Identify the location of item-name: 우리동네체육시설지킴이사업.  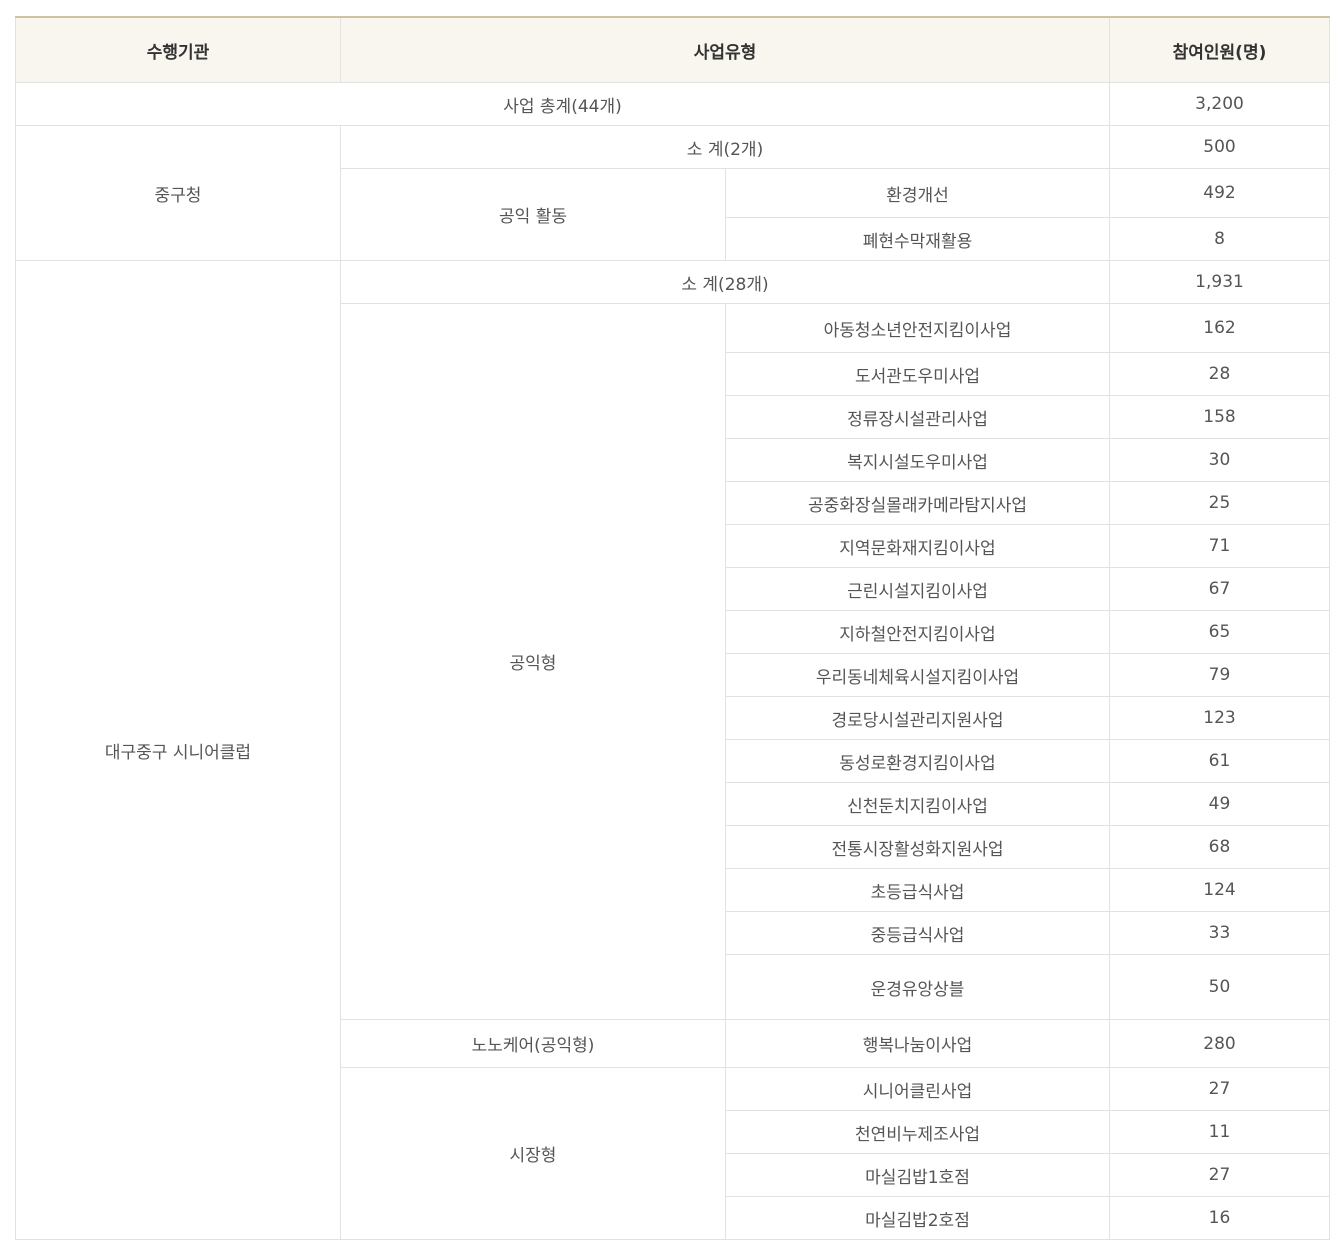
(917, 675).